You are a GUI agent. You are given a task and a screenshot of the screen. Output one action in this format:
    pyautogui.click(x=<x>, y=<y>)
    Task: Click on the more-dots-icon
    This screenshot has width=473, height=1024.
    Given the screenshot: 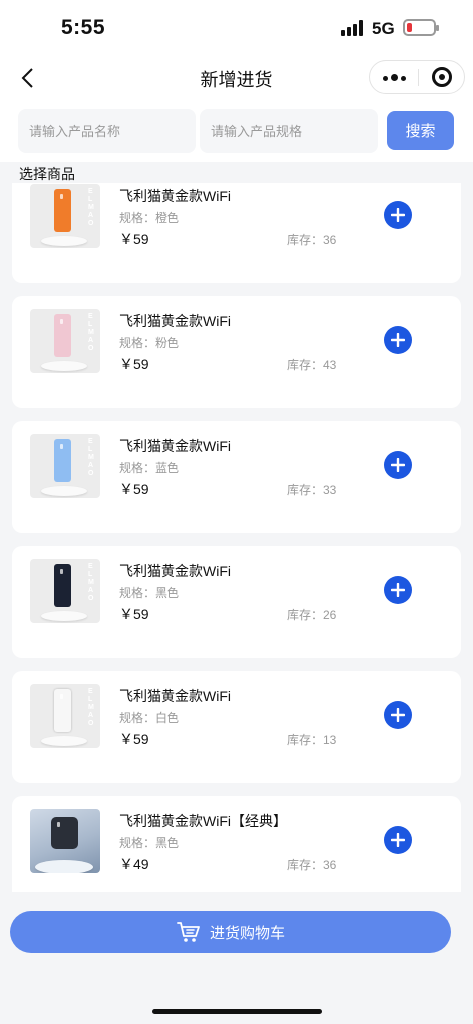 What is the action you would take?
    pyautogui.click(x=394, y=77)
    